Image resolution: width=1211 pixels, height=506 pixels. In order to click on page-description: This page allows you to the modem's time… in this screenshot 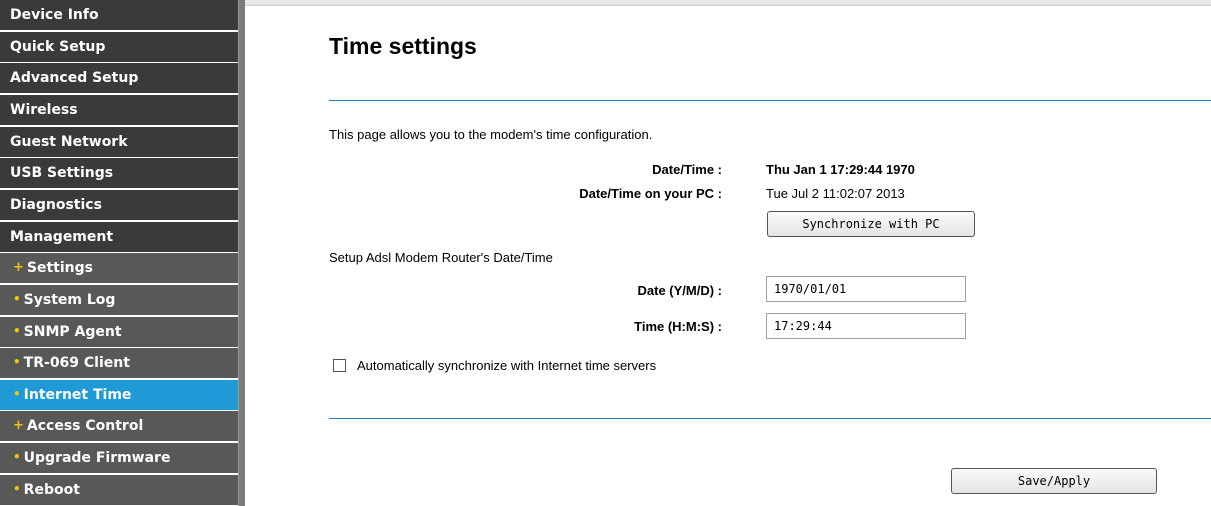, I will do `click(491, 134)`.